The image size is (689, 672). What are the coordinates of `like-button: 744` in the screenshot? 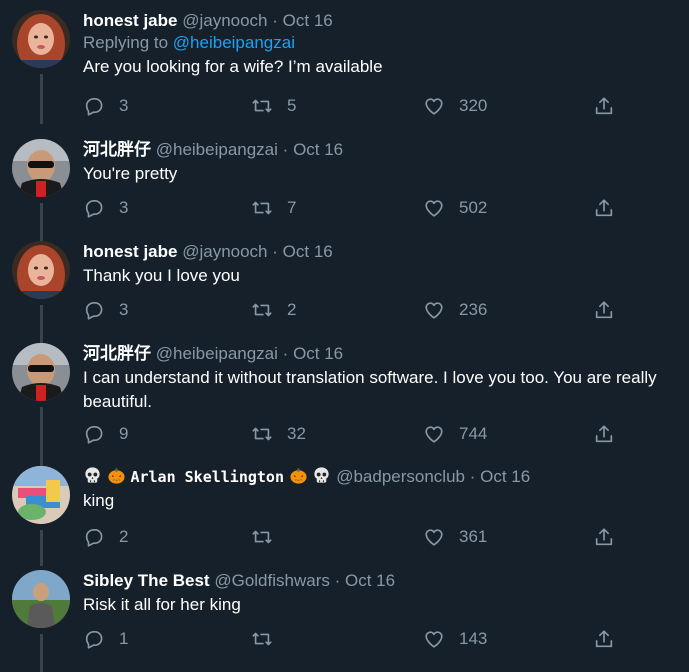 It's located at (455, 434).